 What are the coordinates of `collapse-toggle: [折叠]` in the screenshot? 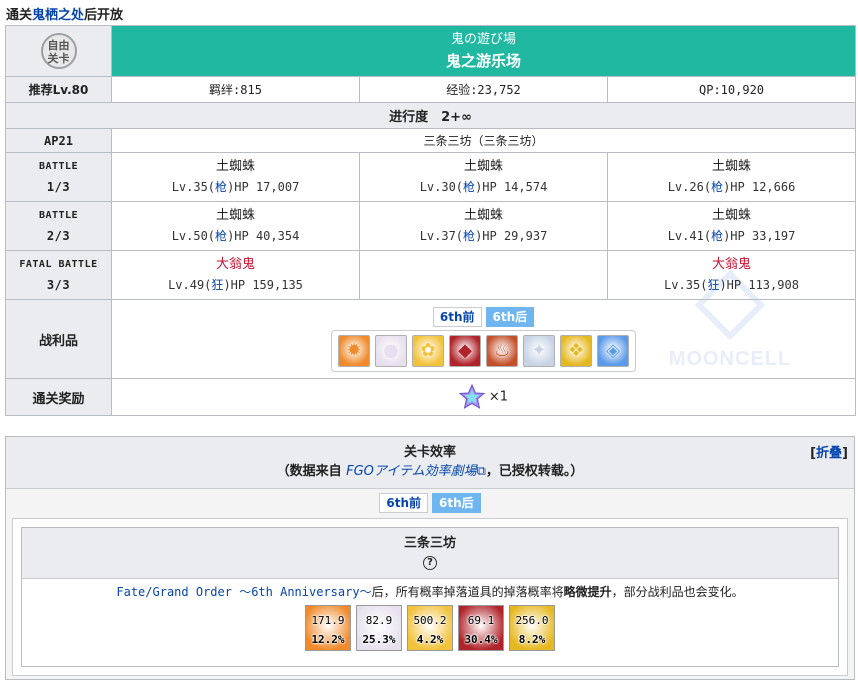 It's located at (829, 453).